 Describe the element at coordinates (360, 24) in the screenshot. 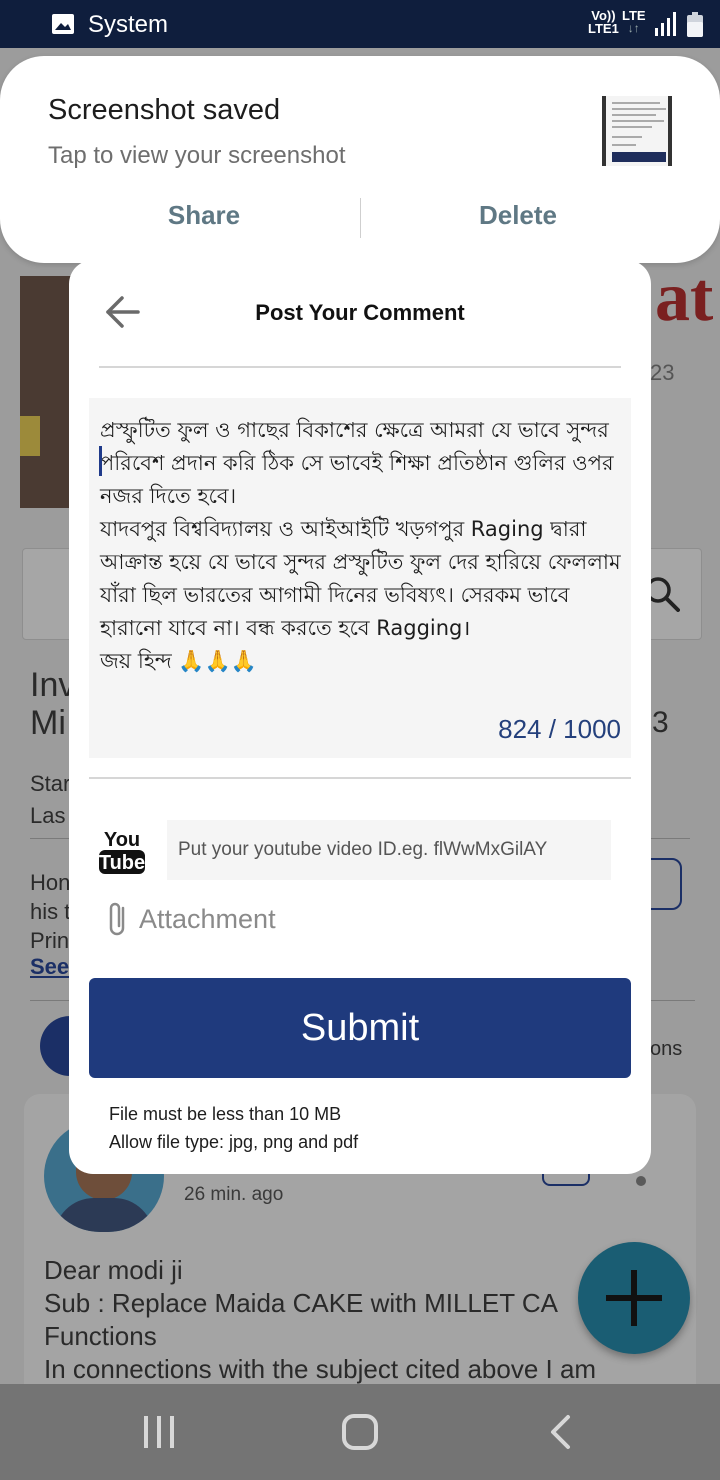

I see `status-bar: System Vo)) LTE1 LTE ↓↑` at that location.